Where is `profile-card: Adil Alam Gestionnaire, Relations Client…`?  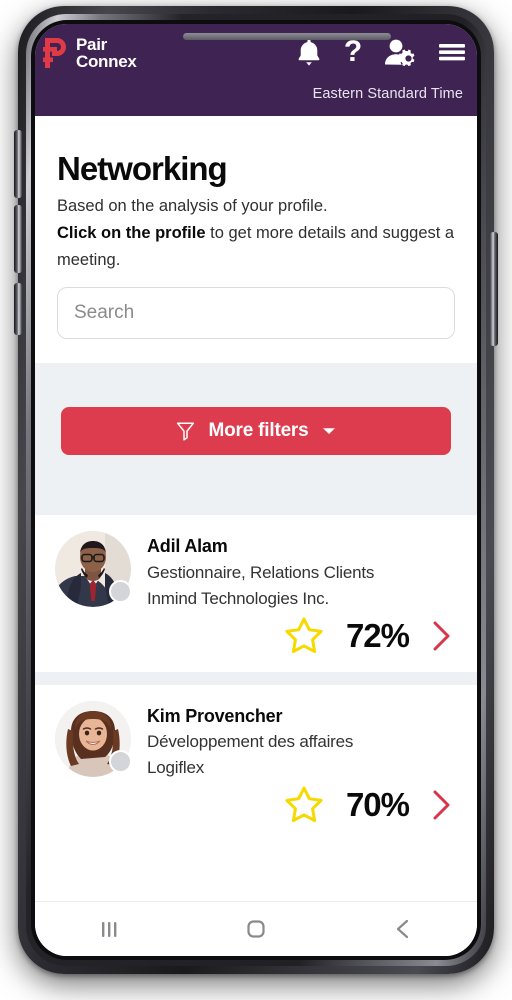
profile-card: Adil Alam Gestionnaire, Relations Client… is located at coordinates (256, 593).